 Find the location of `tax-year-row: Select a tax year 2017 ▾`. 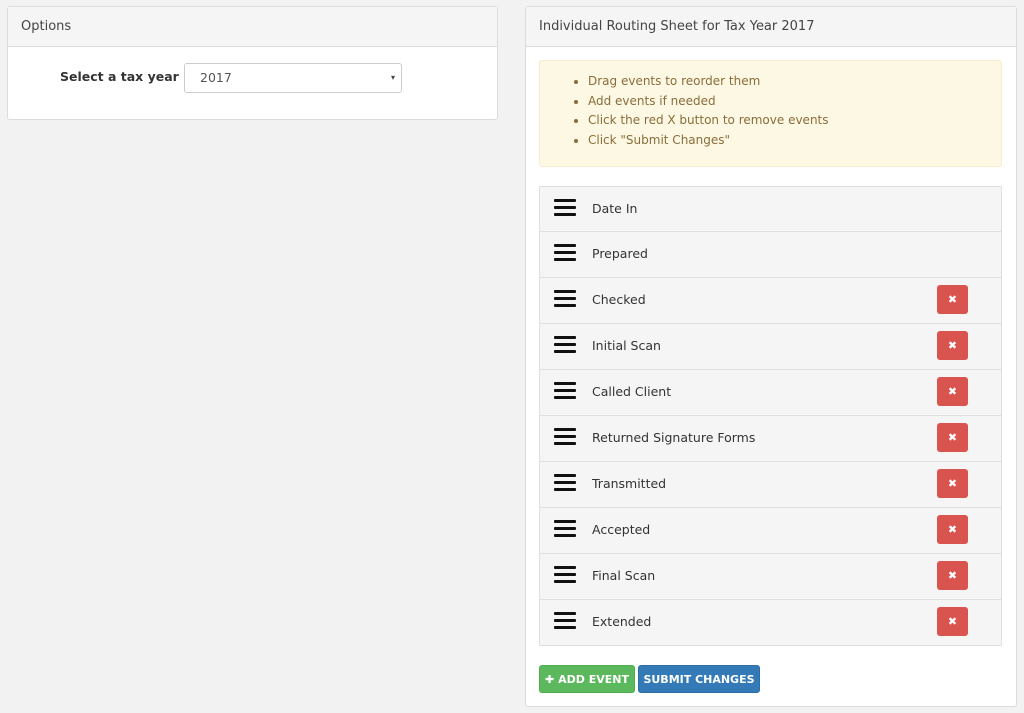

tax-year-row: Select a tax year 2017 ▾ is located at coordinates (252, 83).